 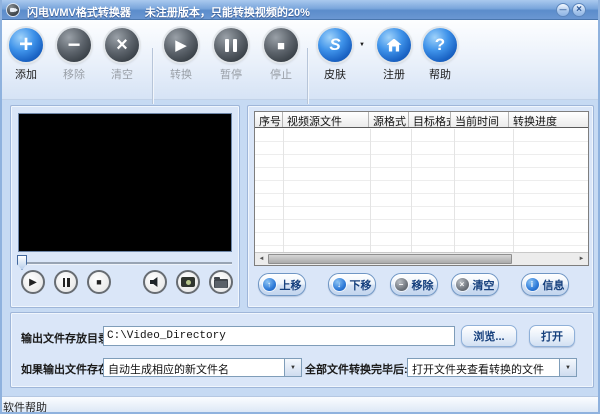 I want to click on app-logo-icon, so click(x=13, y=10).